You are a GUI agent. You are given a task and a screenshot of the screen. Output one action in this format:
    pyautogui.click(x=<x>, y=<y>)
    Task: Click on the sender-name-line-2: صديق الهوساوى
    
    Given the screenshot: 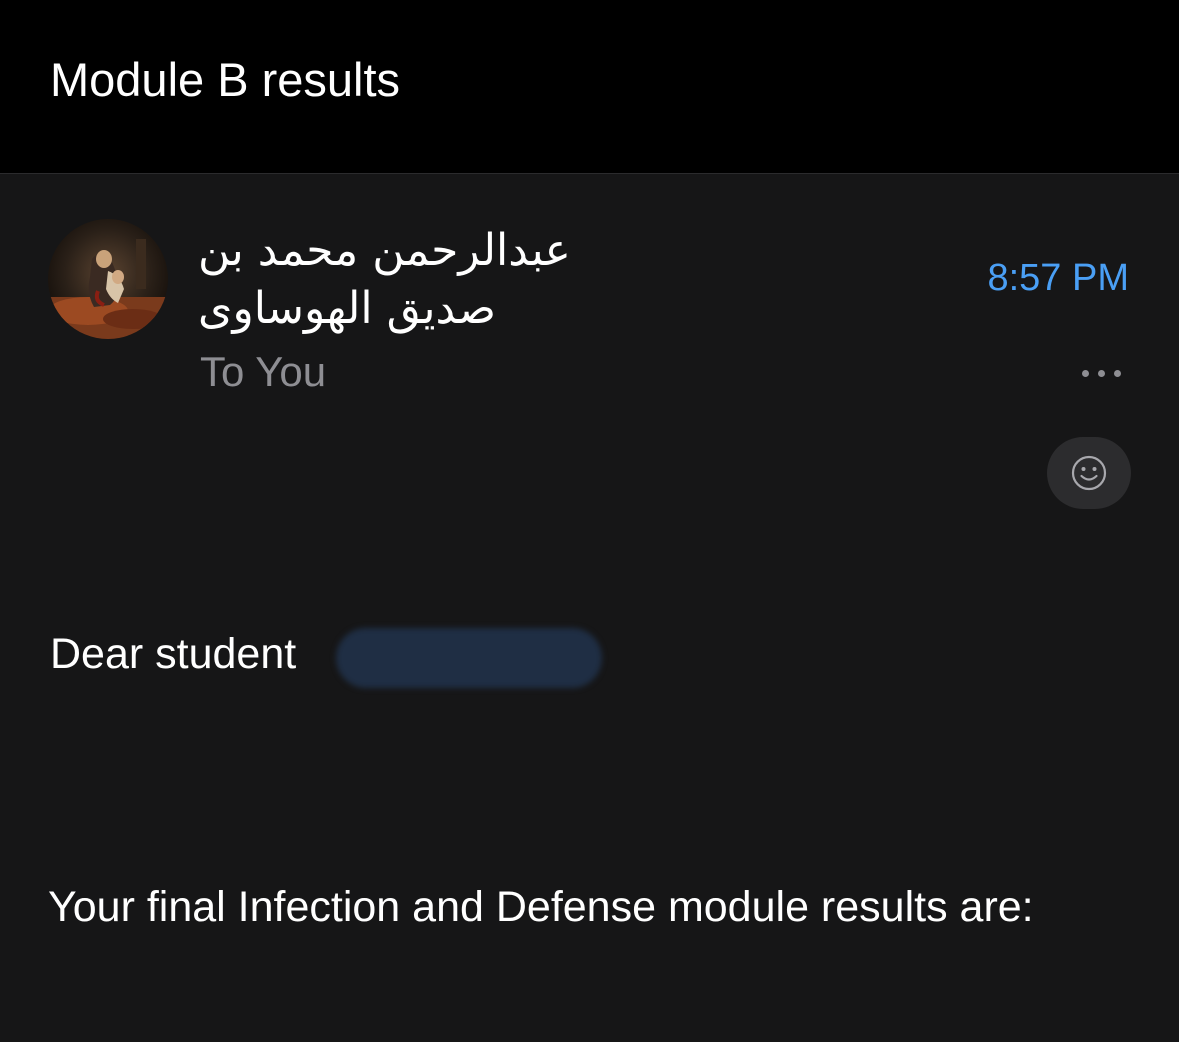 What is the action you would take?
    pyautogui.click(x=347, y=308)
    